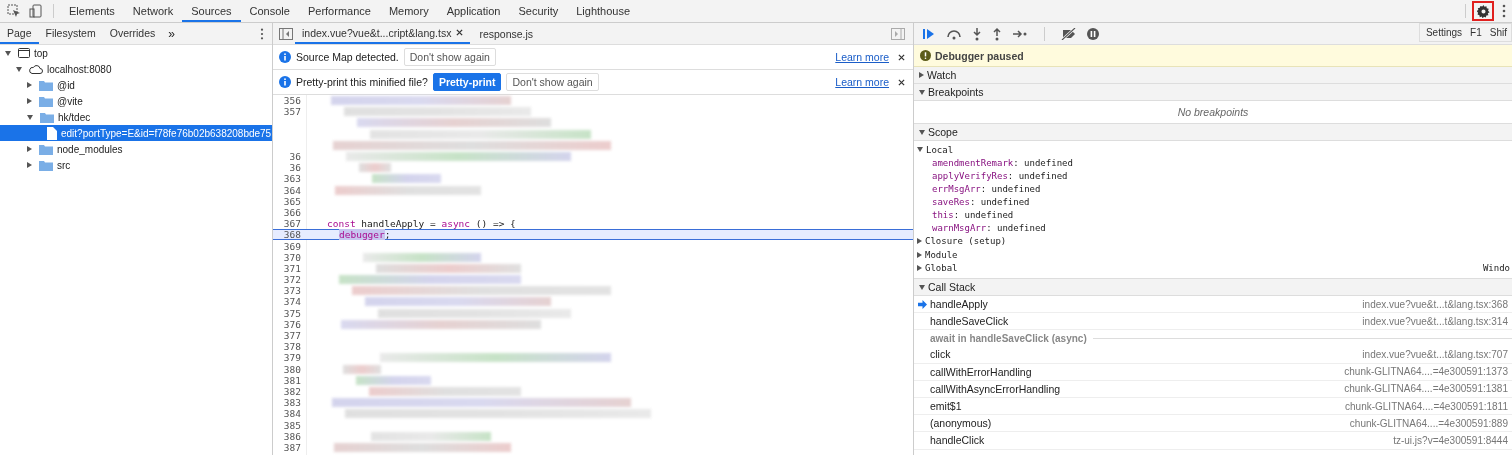 The image size is (1512, 455). I want to click on frame-location: index.vue?vue&t...t&lang.tsx:314, so click(1435, 321).